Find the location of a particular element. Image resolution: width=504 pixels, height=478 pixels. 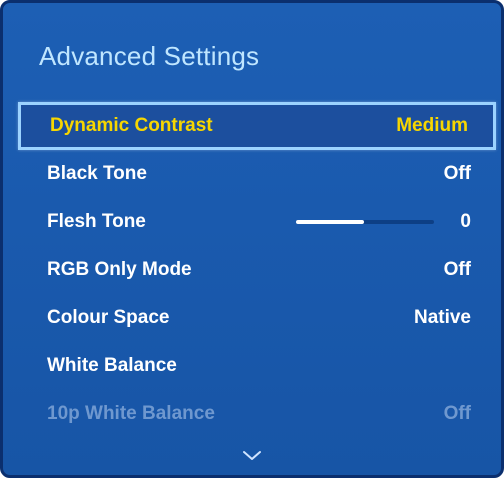

flesh-tone-slider is located at coordinates (365, 222).